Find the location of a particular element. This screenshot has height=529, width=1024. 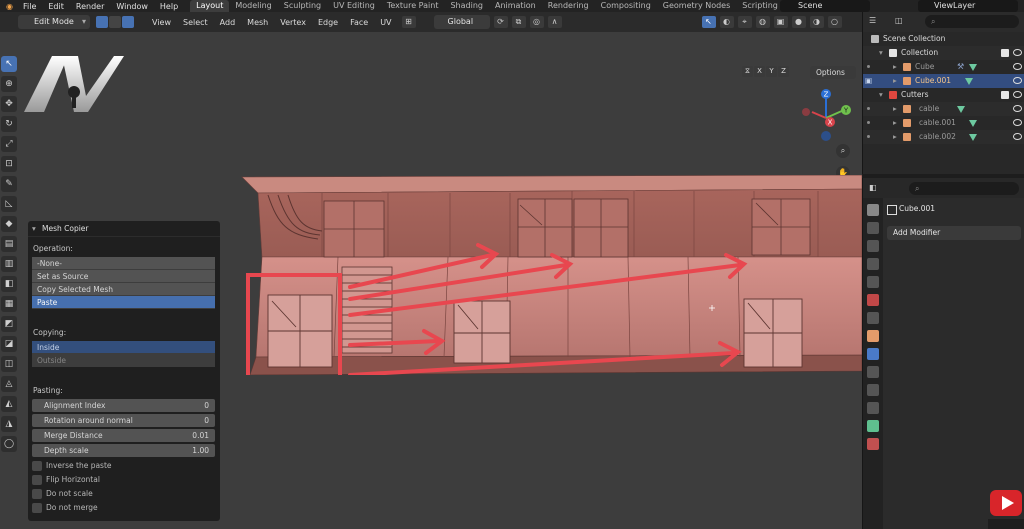

rip-tool-icon: ◯ is located at coordinates (9, 444).